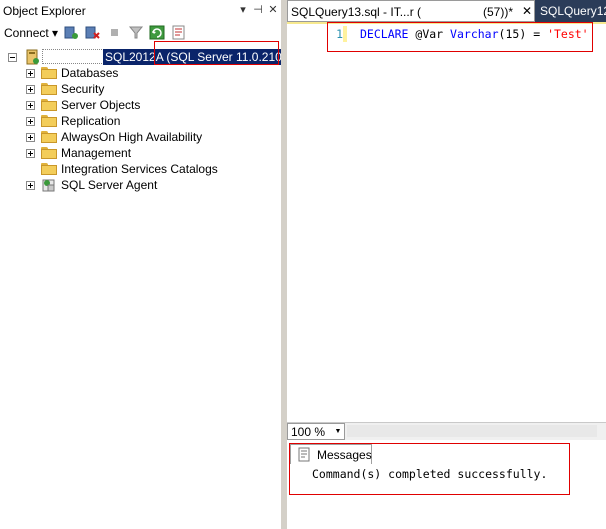 The width and height of the screenshot is (606, 529). What do you see at coordinates (92, 32) in the screenshot?
I see `disconnect-icon` at bounding box center [92, 32].